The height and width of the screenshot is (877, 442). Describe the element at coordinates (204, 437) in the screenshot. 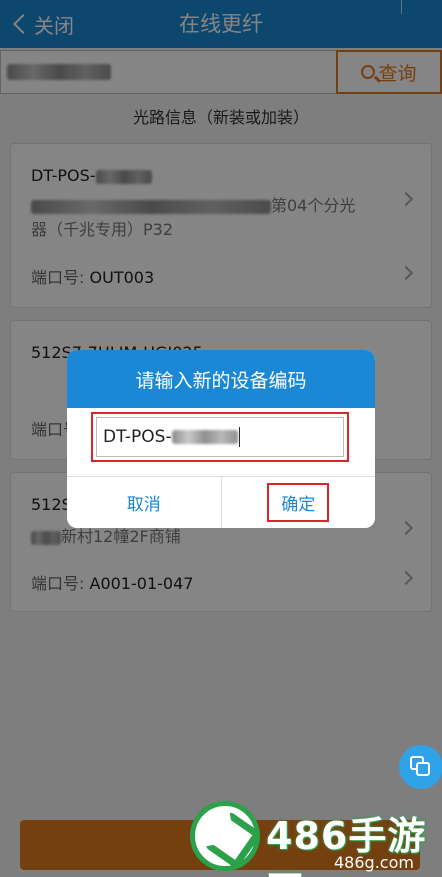

I see `blurred-input-value` at that location.